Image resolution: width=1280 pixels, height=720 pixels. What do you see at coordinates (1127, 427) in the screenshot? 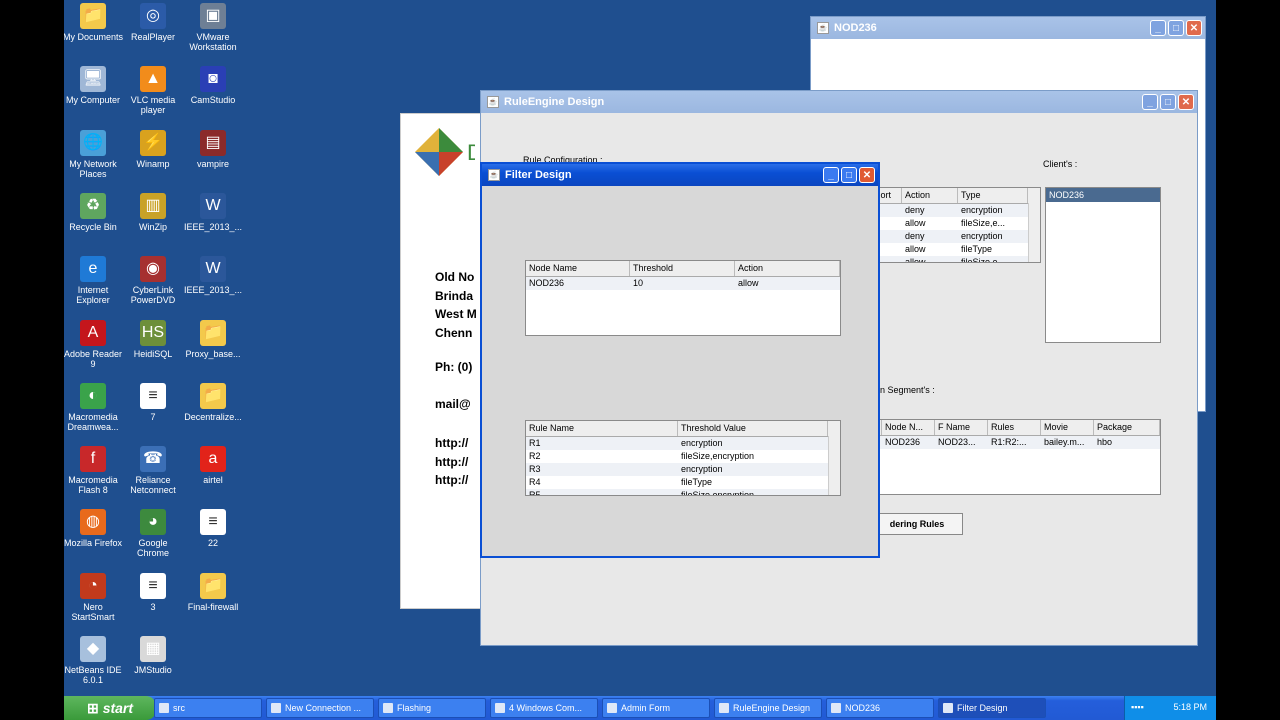
I see `column-header: Package` at bounding box center [1127, 427].